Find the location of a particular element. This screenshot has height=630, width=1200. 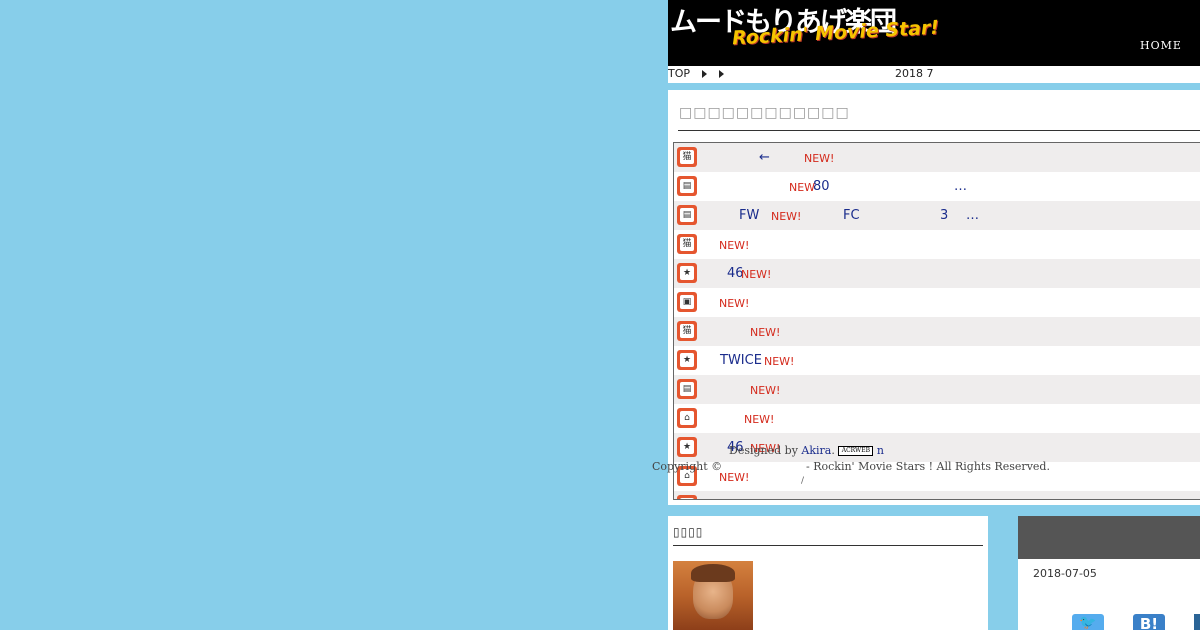

designer-suffix: n is located at coordinates (880, 450).